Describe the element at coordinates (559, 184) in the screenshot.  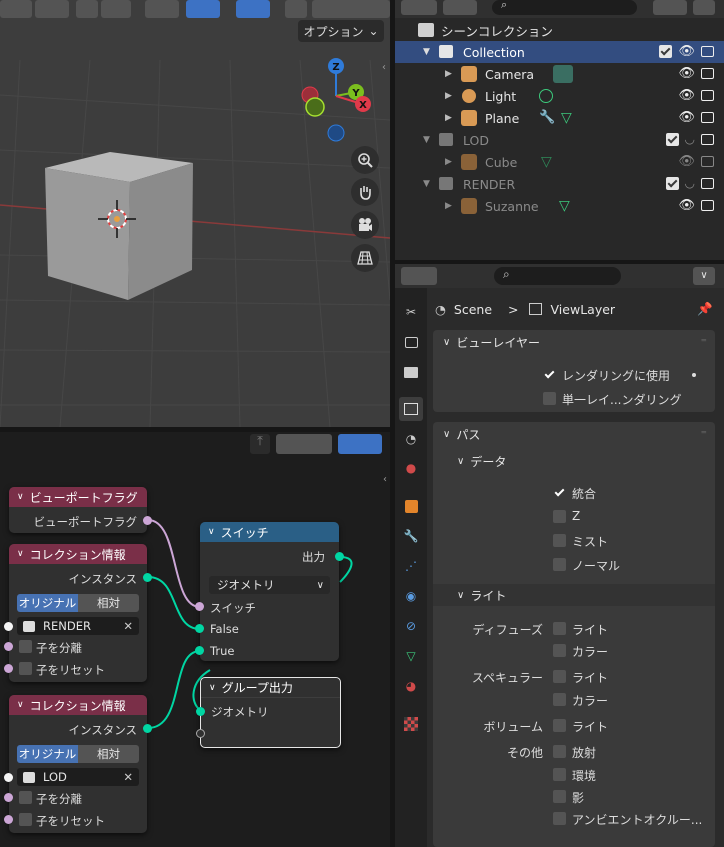
I see `outliner-row-render: ▼ RENDER ◡` at that location.